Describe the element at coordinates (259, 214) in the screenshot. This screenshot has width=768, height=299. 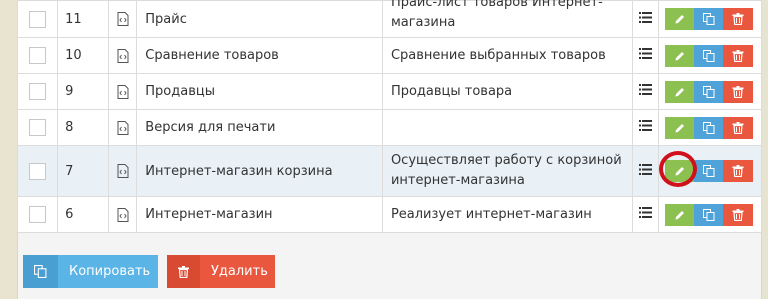
I see `row-name: Интернет-магазин` at that location.